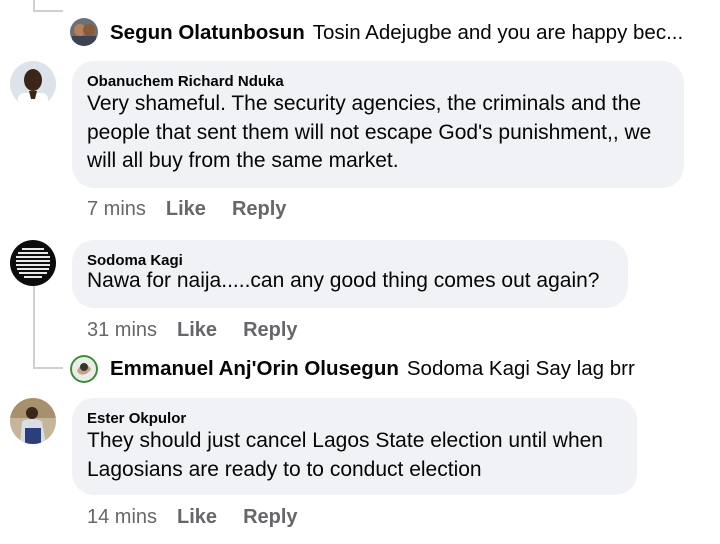  What do you see at coordinates (520, 368) in the screenshot?
I see `reply-text: Sodoma Kagi Say lag brr` at bounding box center [520, 368].